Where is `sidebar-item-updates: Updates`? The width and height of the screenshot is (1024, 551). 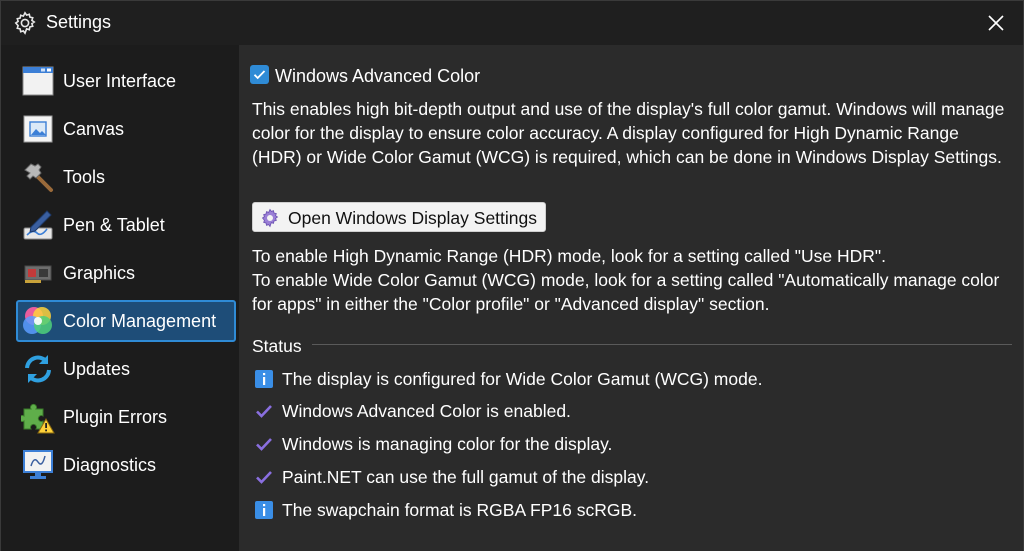
sidebar-item-updates: Updates is located at coordinates (126, 369).